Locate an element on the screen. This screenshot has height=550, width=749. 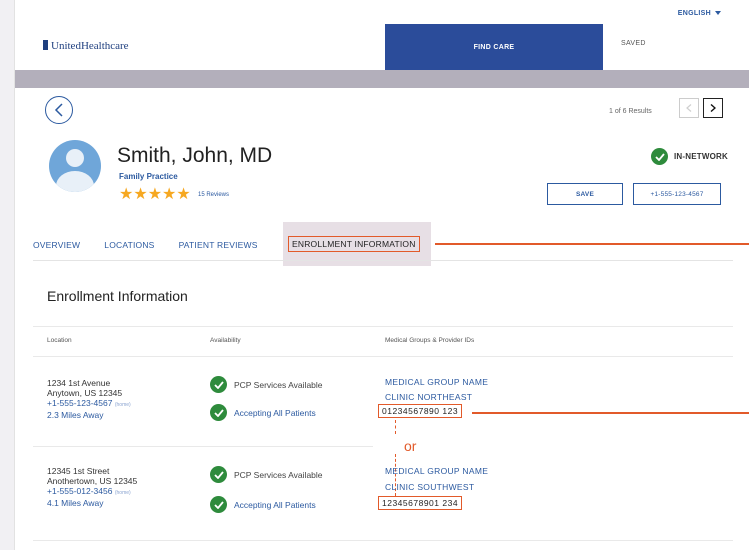
tab-locations: LOCATIONS is located at coordinates (129, 245).